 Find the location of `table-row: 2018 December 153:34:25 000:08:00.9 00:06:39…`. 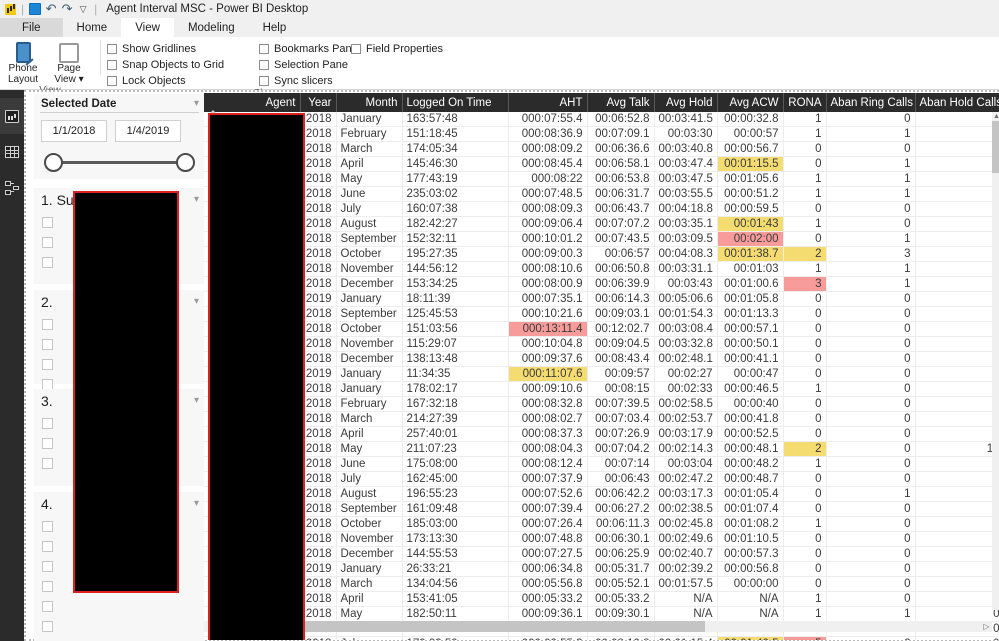

table-row: 2018 December 153:34:25 000:08:00.9 00:06:39… is located at coordinates (601, 284).